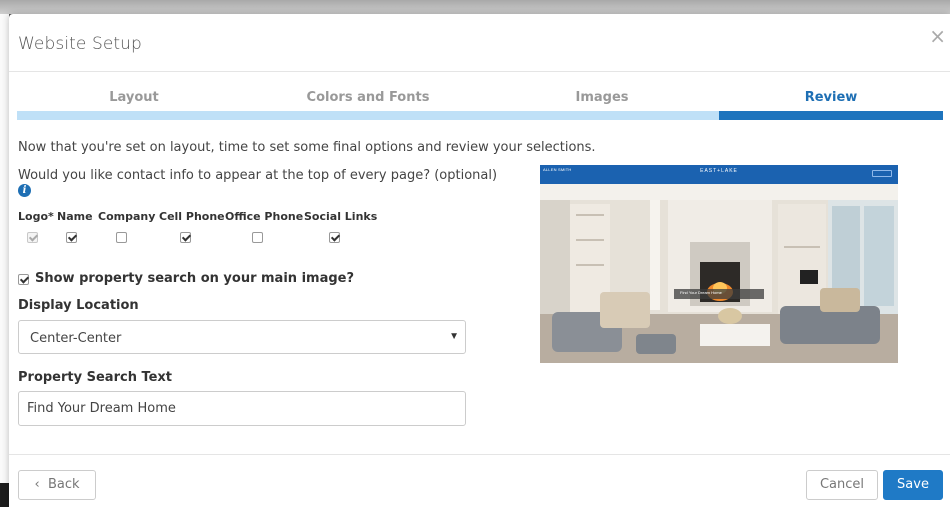  Describe the element at coordinates (719, 273) in the screenshot. I see `living-room-photo` at that location.